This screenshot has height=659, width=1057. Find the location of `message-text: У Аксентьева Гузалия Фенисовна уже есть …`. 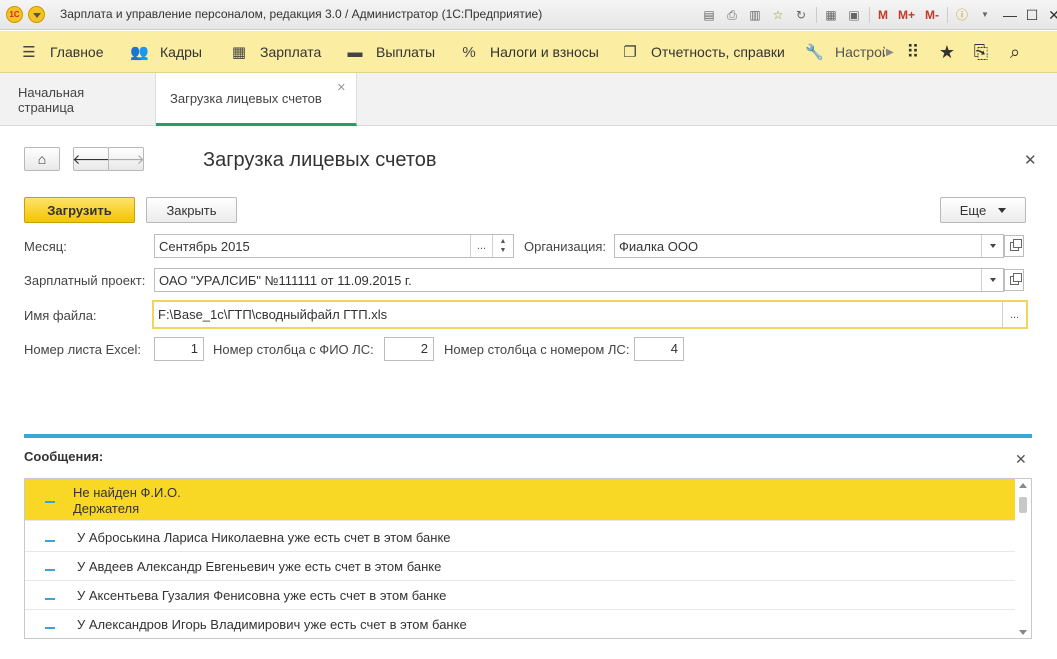

message-text: У Аксентьева Гузалия Фенисовна уже есть … is located at coordinates (262, 595).